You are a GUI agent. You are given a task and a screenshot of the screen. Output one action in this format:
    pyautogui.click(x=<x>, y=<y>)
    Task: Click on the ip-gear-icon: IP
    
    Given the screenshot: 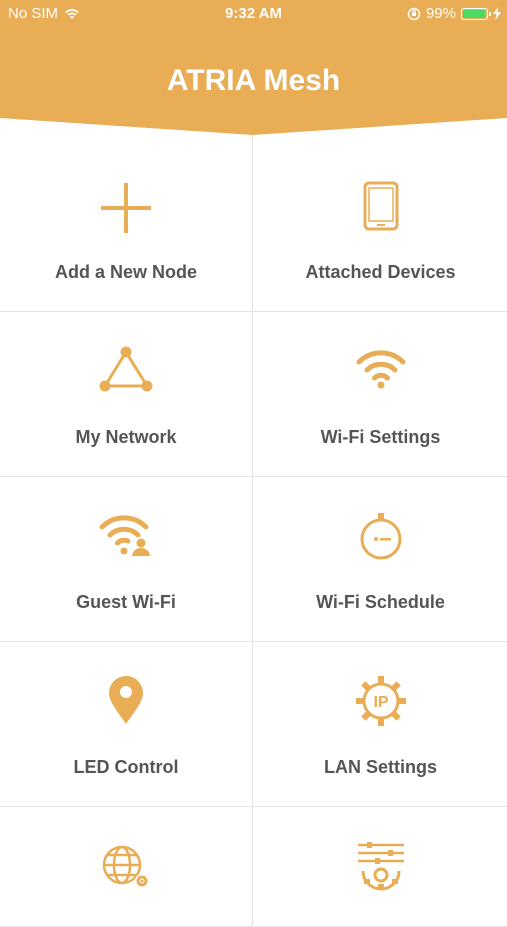 What is the action you would take?
    pyautogui.click(x=380, y=701)
    